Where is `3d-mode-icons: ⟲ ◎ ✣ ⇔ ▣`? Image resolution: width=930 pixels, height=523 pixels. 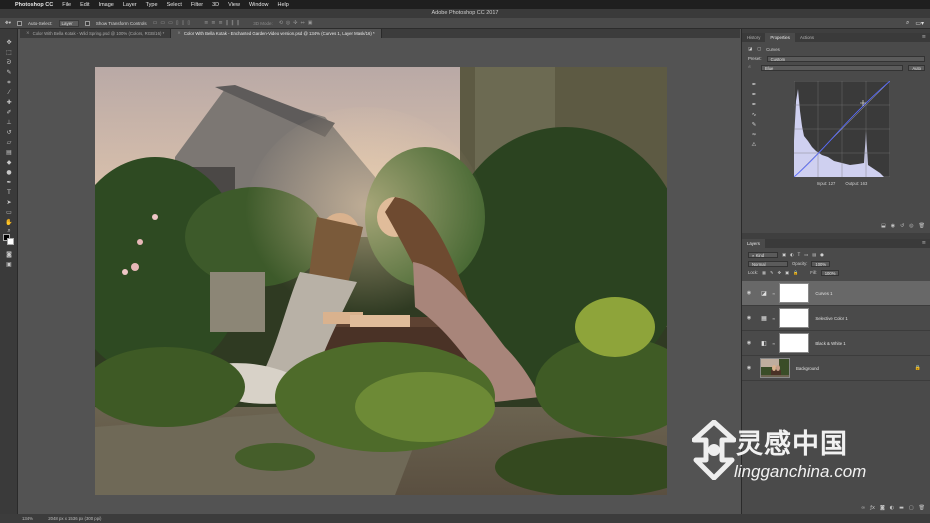
3d-mode-icons: ⟲ ◎ ✣ ⇔ ▣ is located at coordinates (296, 23).